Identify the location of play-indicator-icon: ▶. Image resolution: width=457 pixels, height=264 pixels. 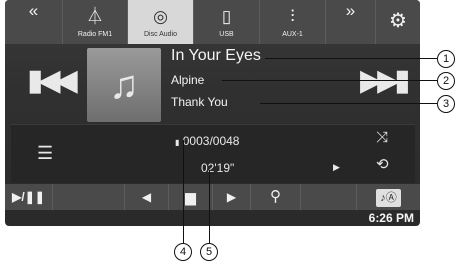
(336, 167).